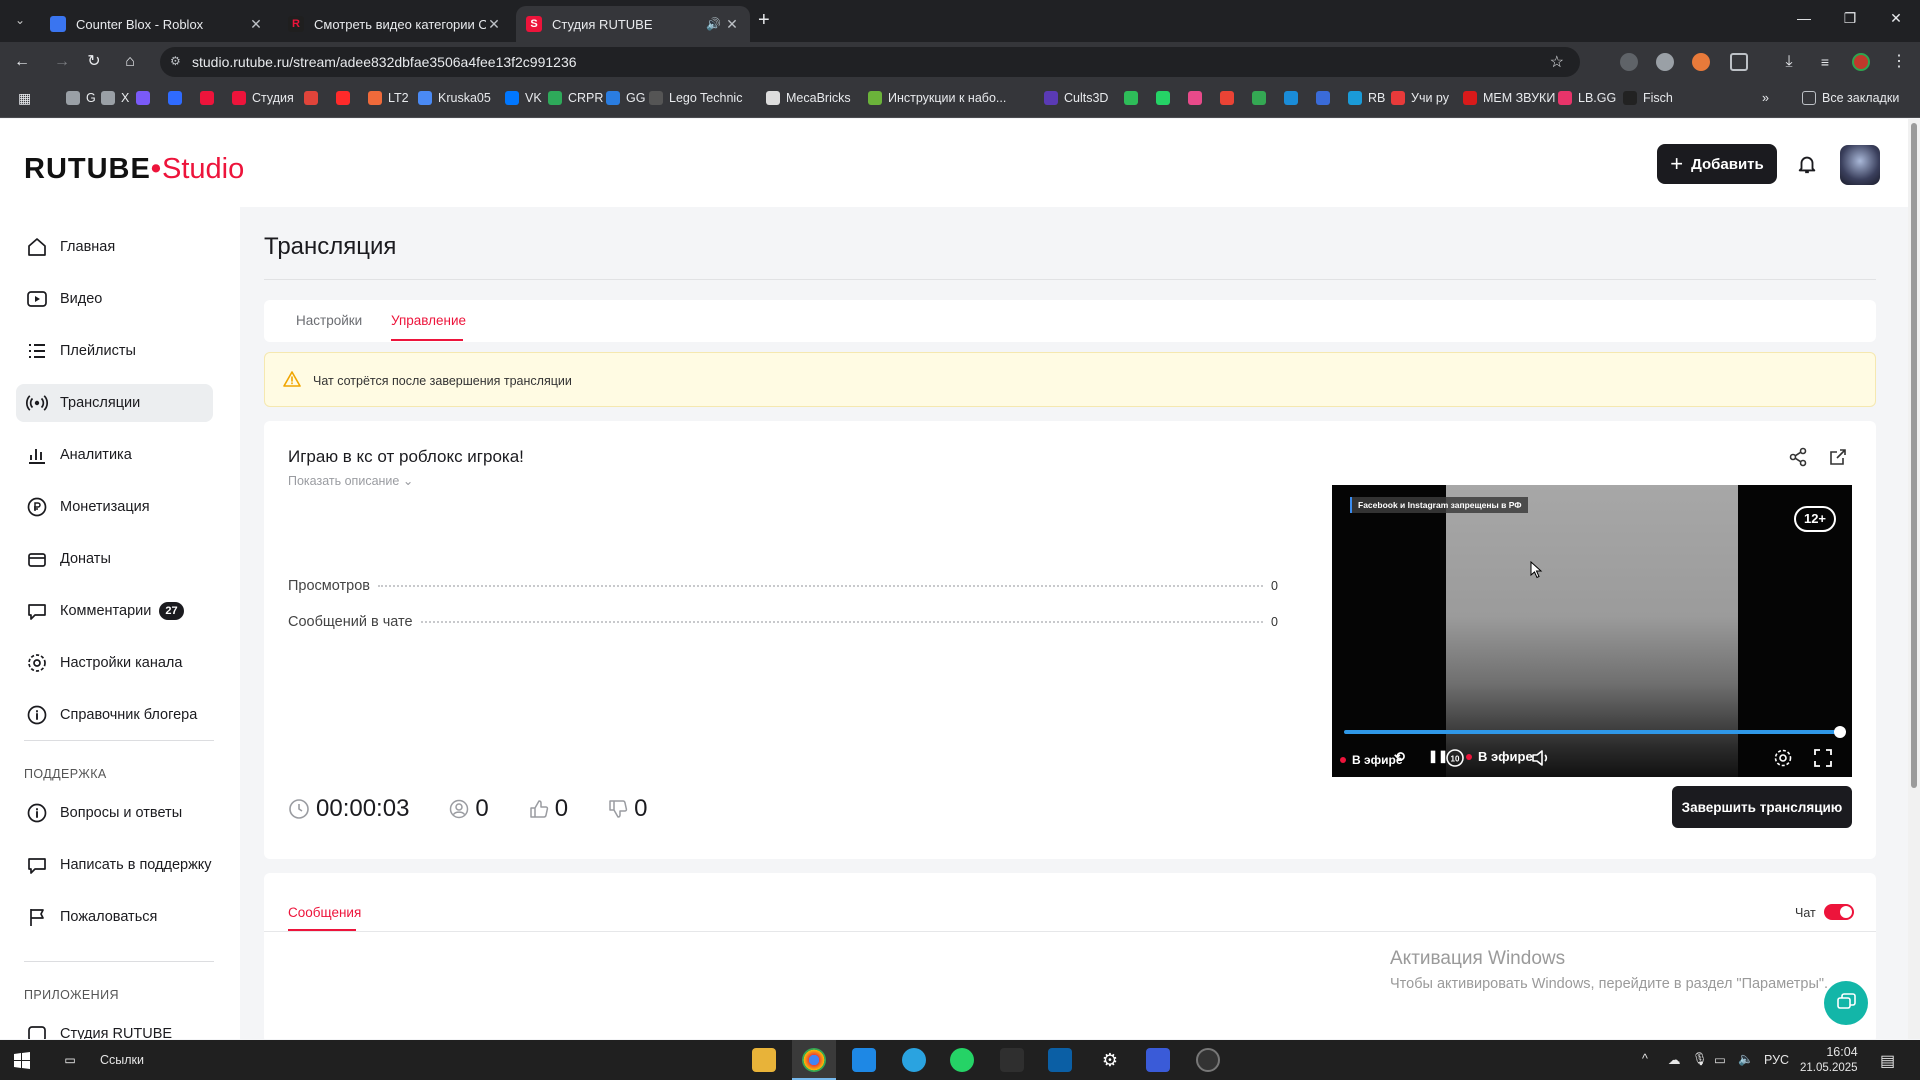 The width and height of the screenshot is (1920, 1080). I want to click on notifications-bell-icon, so click(1807, 164).